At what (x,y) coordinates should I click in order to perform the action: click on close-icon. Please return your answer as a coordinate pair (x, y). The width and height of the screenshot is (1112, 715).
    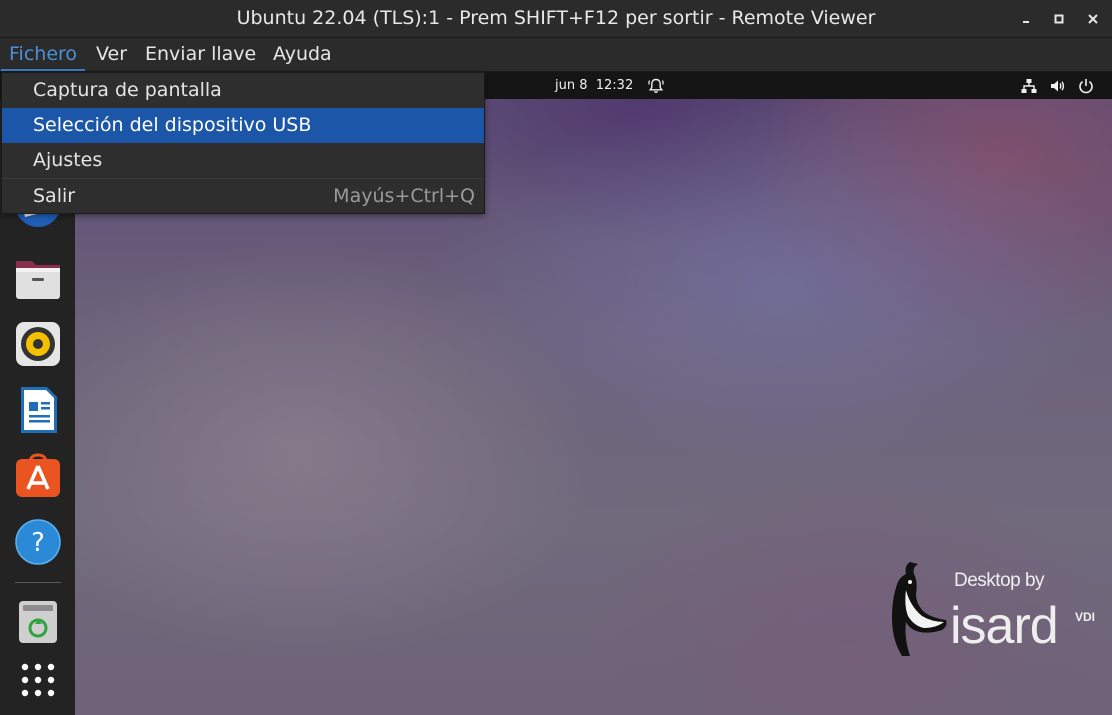
    Looking at the image, I should click on (1093, 19).